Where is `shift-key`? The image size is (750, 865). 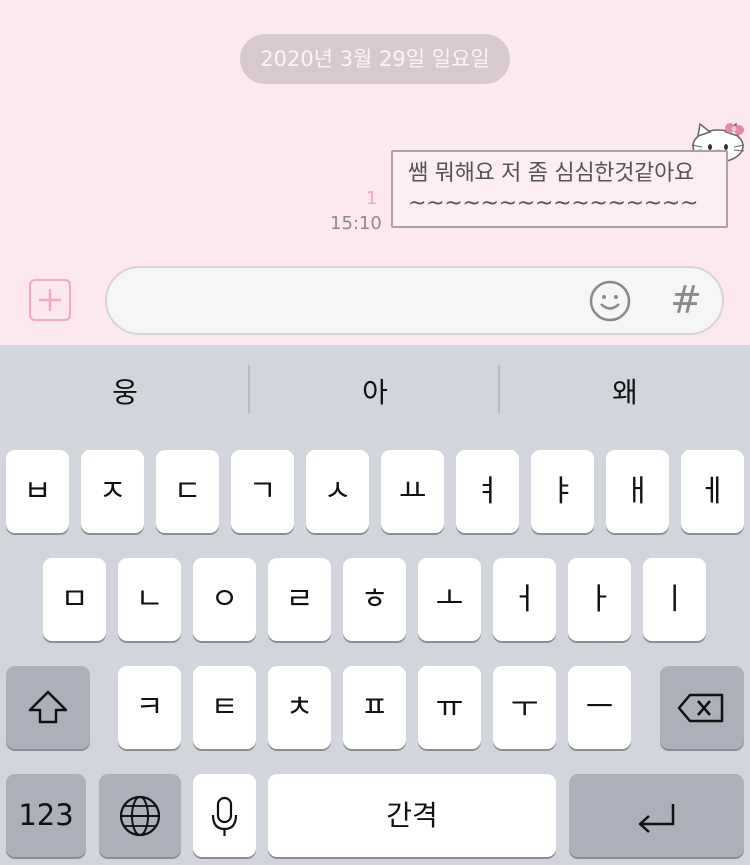
shift-key is located at coordinates (48, 707).